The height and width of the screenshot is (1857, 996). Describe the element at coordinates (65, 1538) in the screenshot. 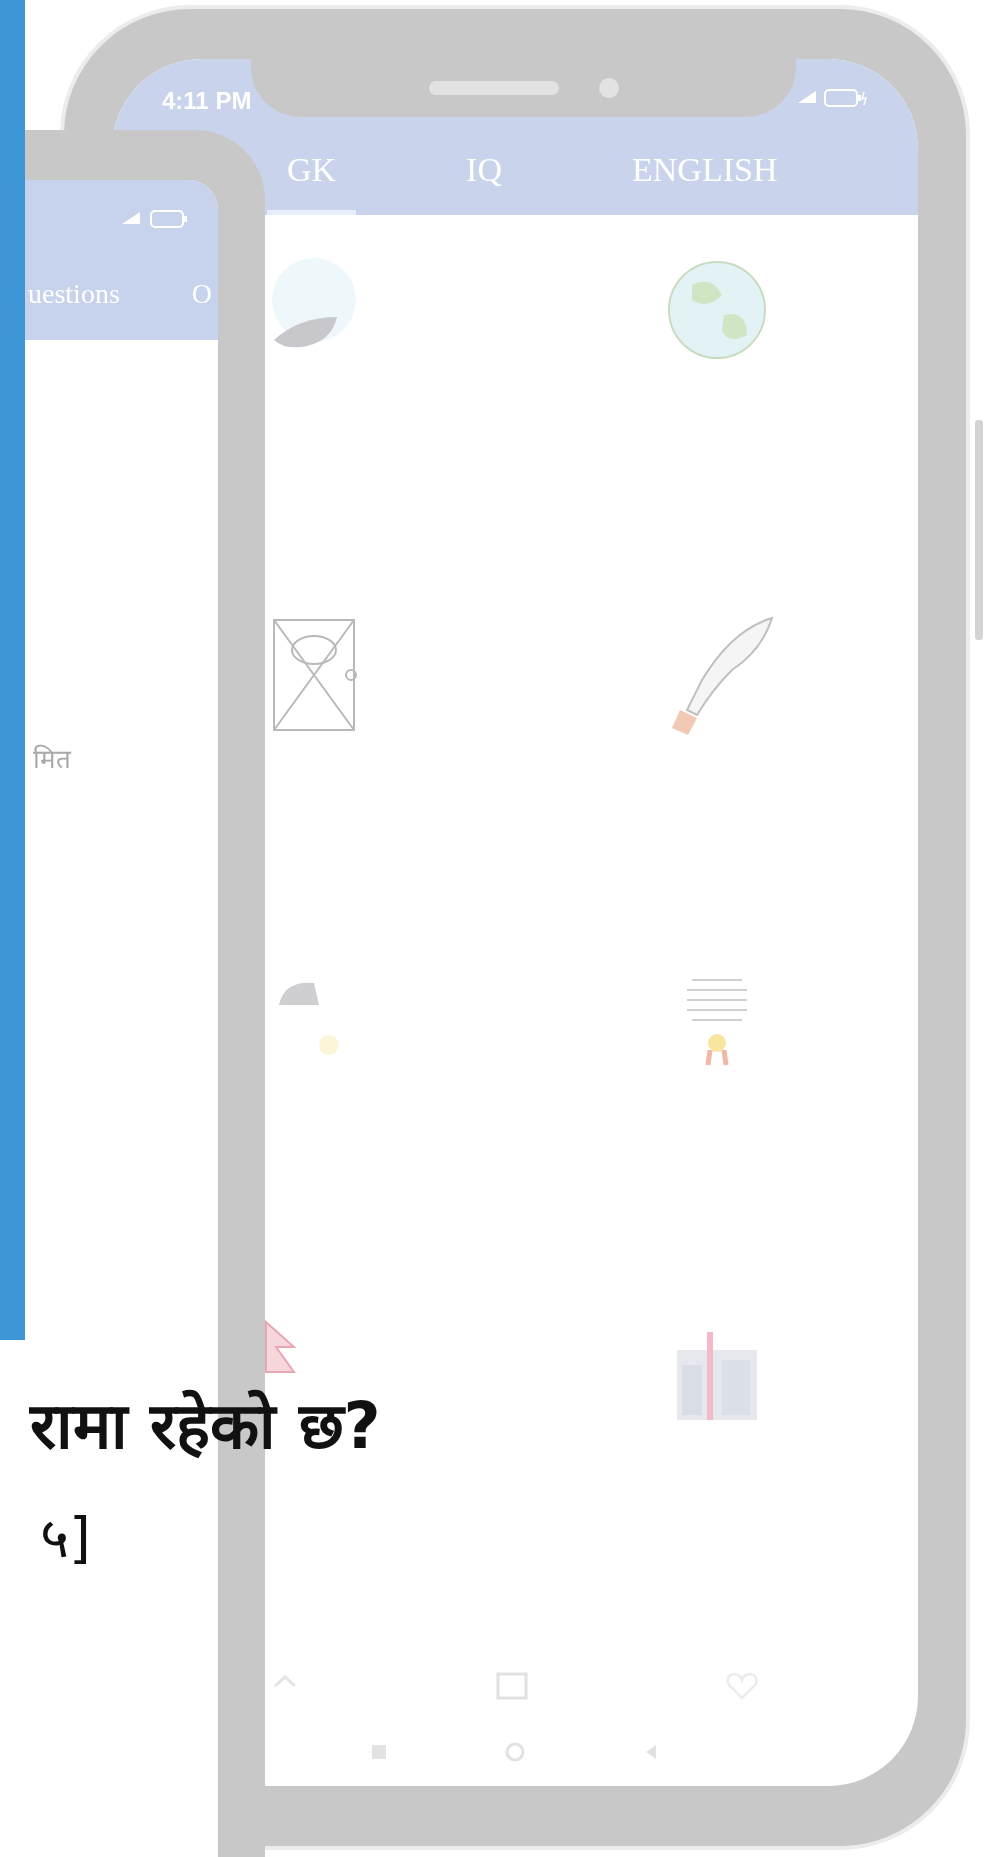

I see `answer-text: ५]` at that location.